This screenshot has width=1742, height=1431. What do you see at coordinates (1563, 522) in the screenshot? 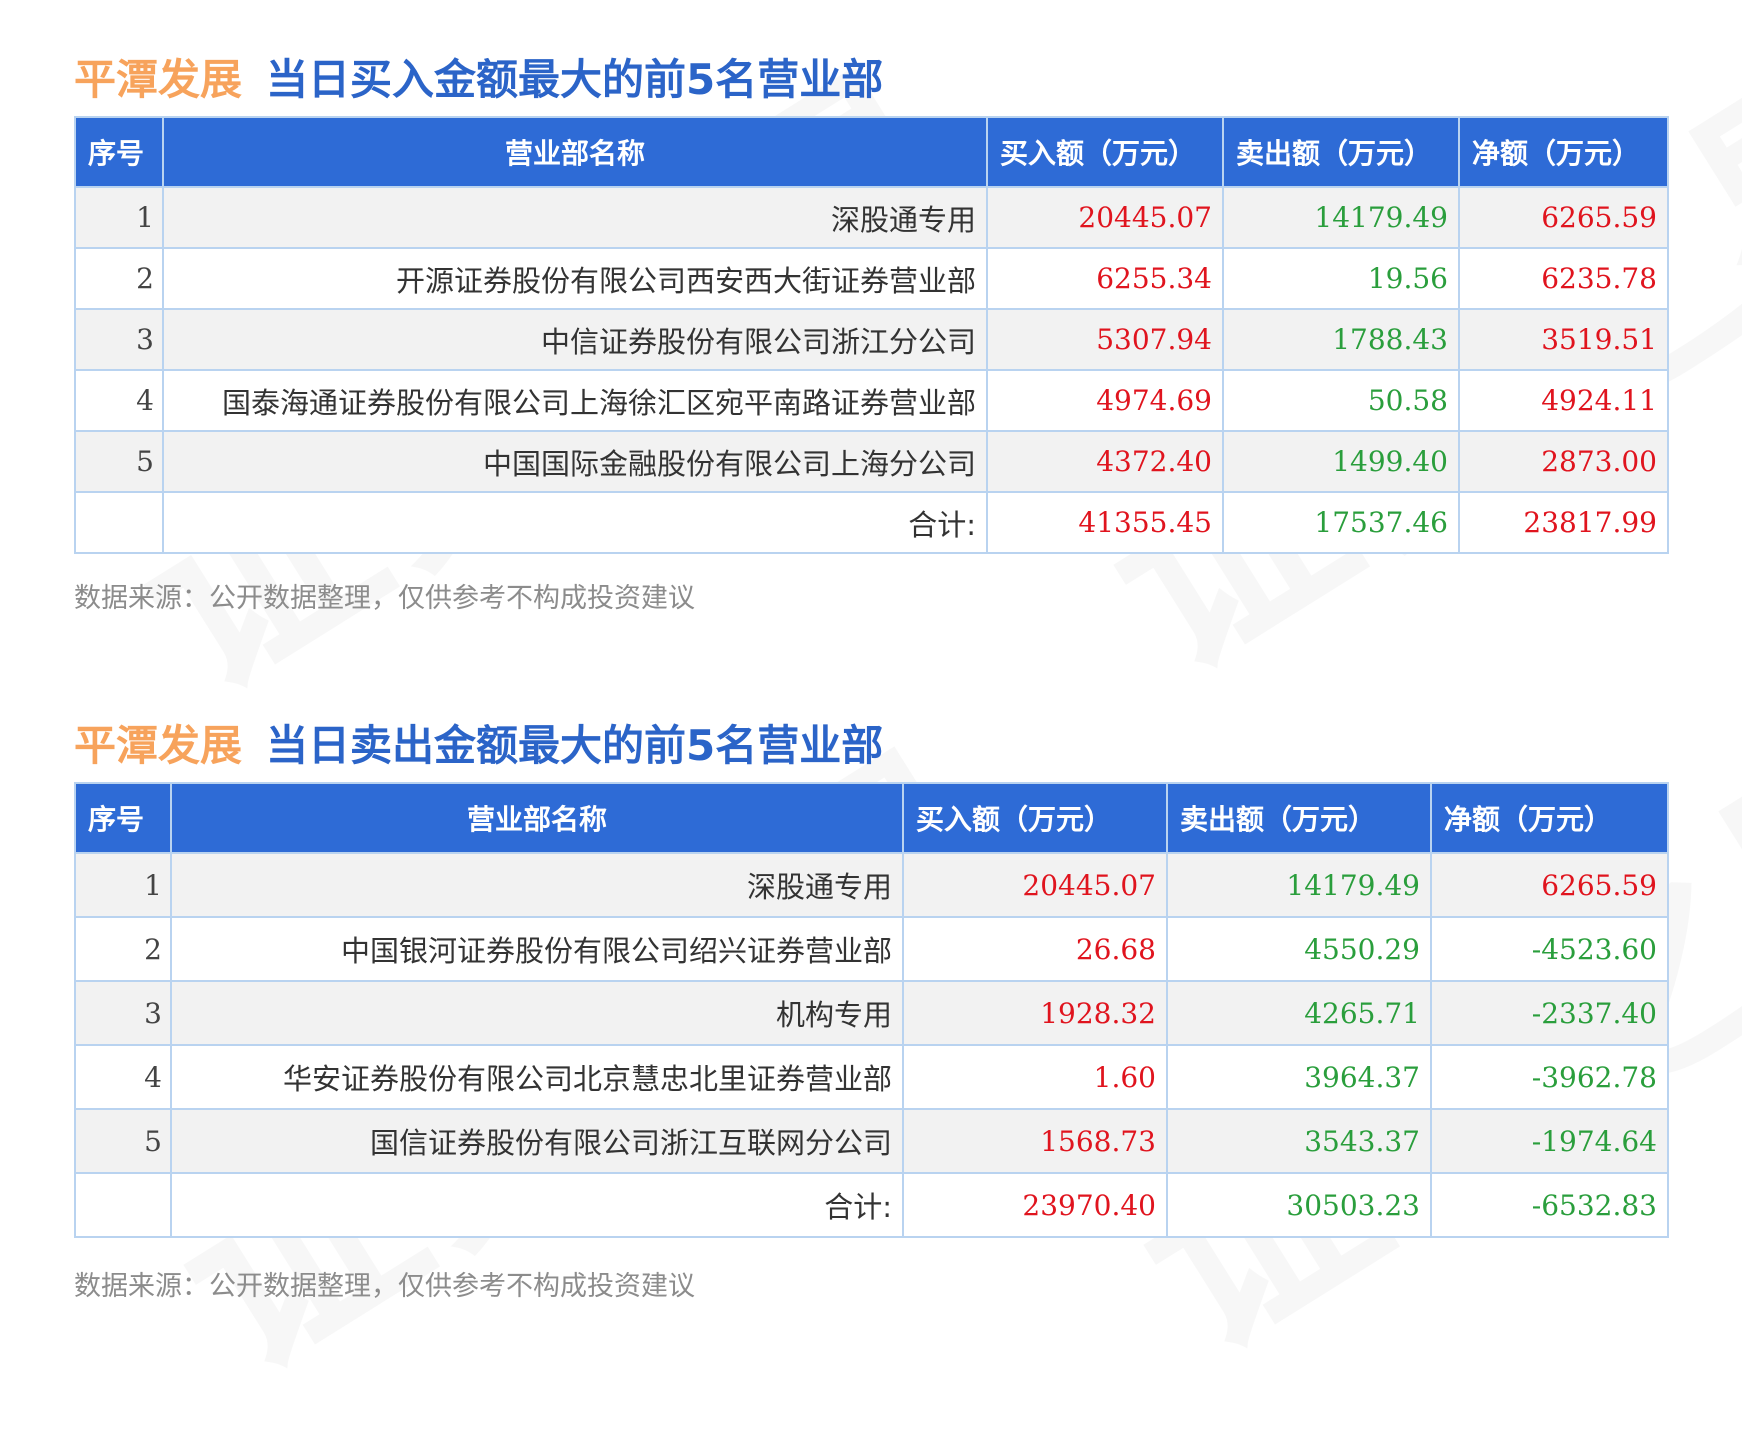
I see `total-net: 23817.99` at bounding box center [1563, 522].